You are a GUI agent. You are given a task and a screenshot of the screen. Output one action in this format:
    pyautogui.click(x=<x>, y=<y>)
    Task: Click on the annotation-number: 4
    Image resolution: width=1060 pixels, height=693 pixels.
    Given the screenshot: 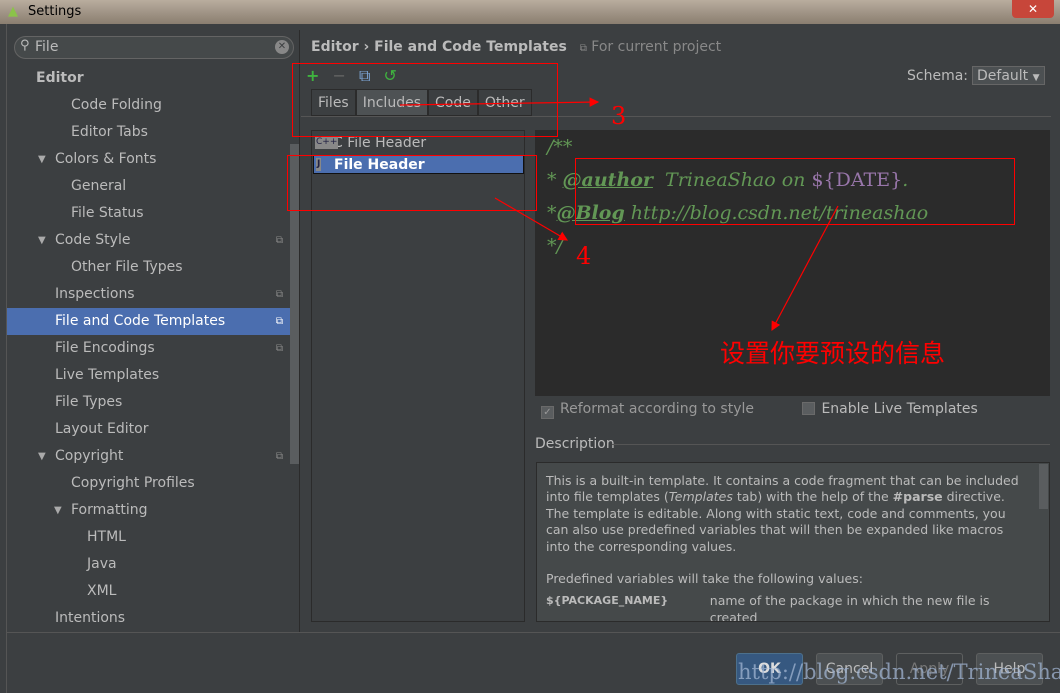 What is the action you would take?
    pyautogui.click(x=584, y=256)
    